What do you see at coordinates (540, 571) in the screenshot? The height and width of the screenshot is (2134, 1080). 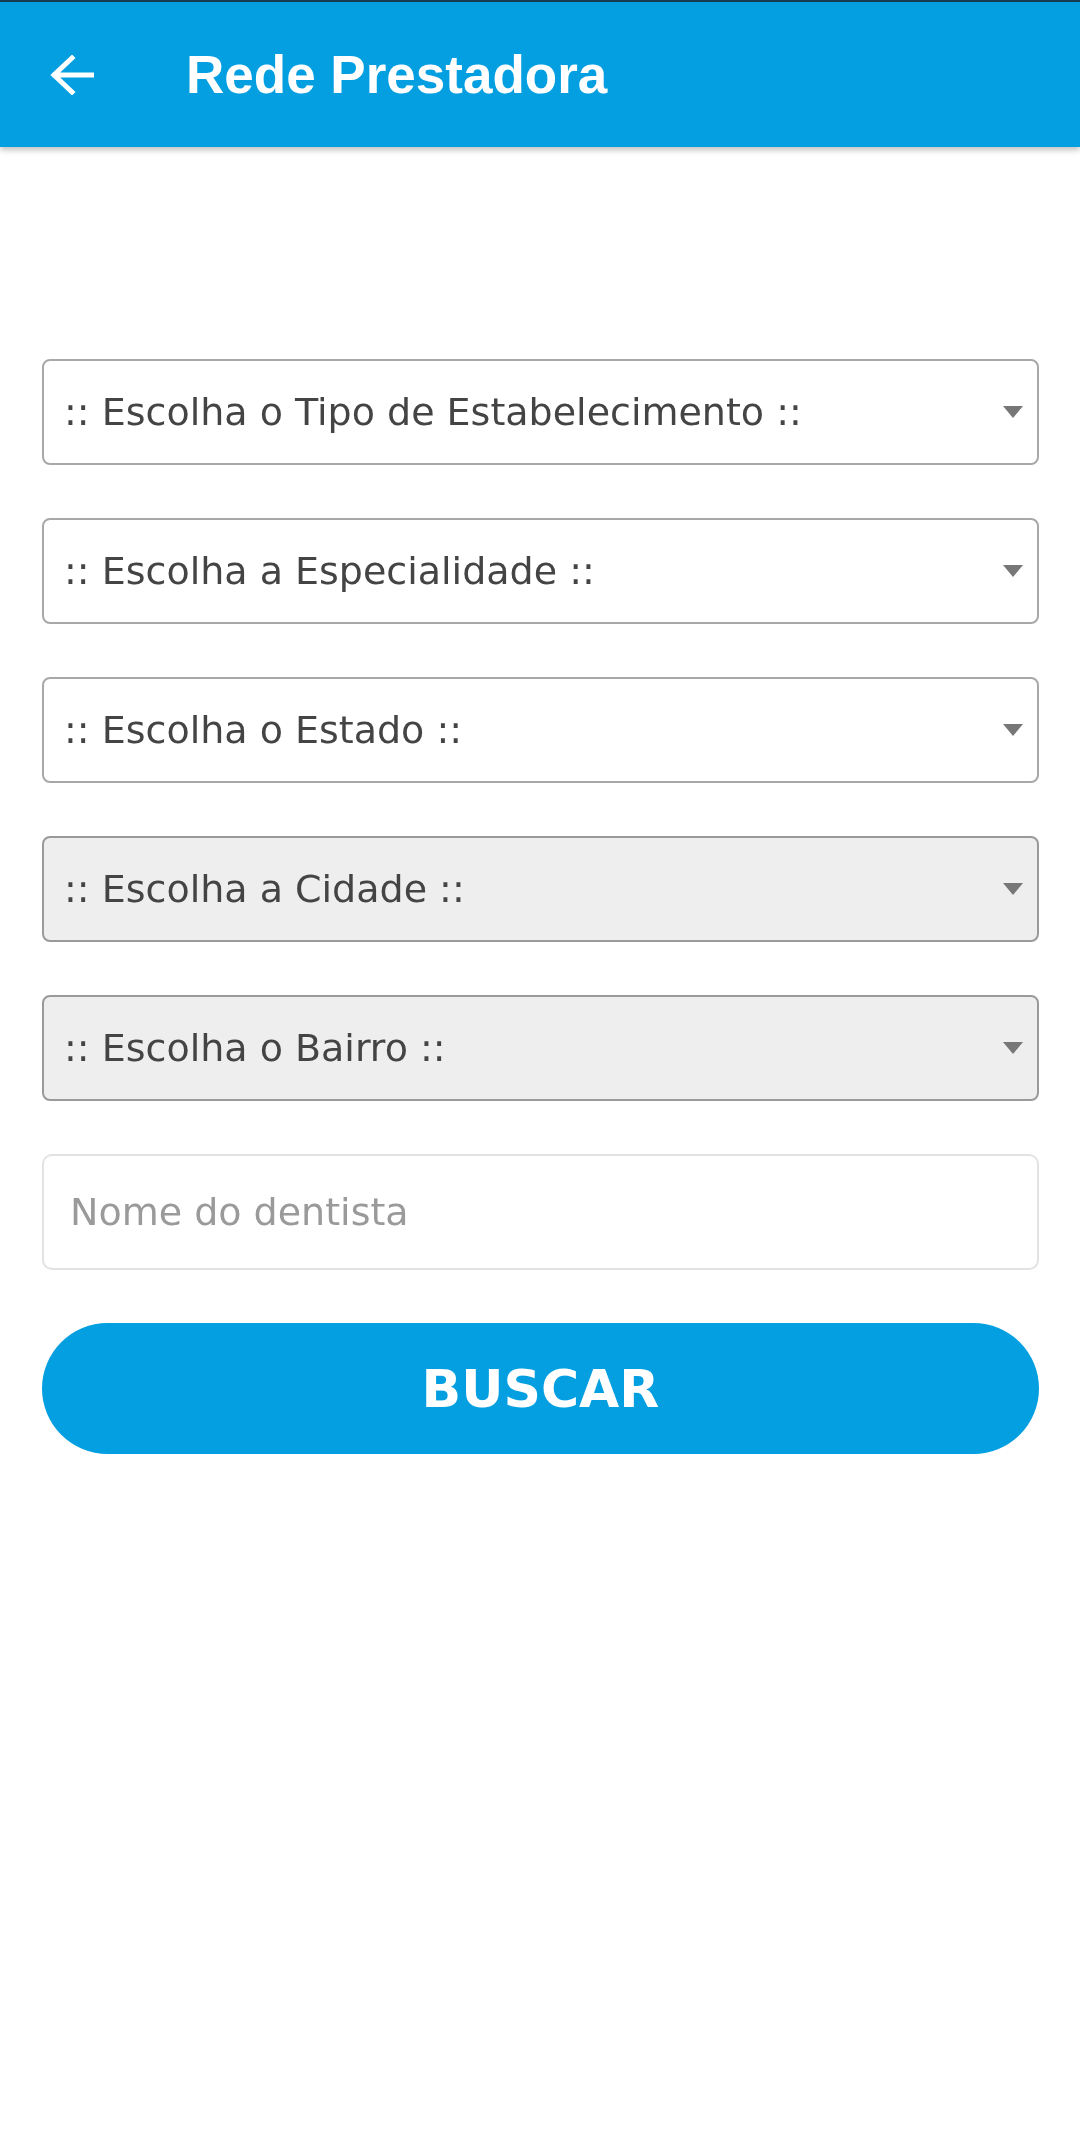 I see `dropdown: :: Escolha a Especialidade ::` at bounding box center [540, 571].